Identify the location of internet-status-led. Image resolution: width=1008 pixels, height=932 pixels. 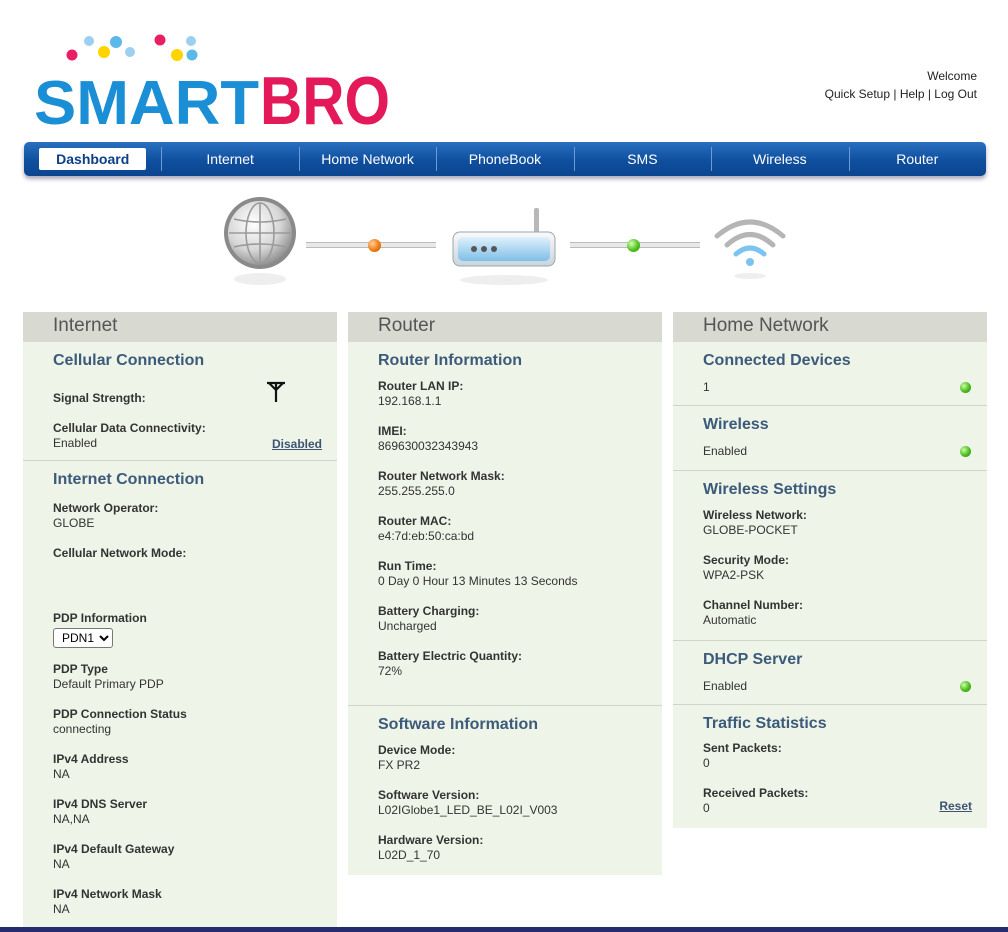
(374, 245).